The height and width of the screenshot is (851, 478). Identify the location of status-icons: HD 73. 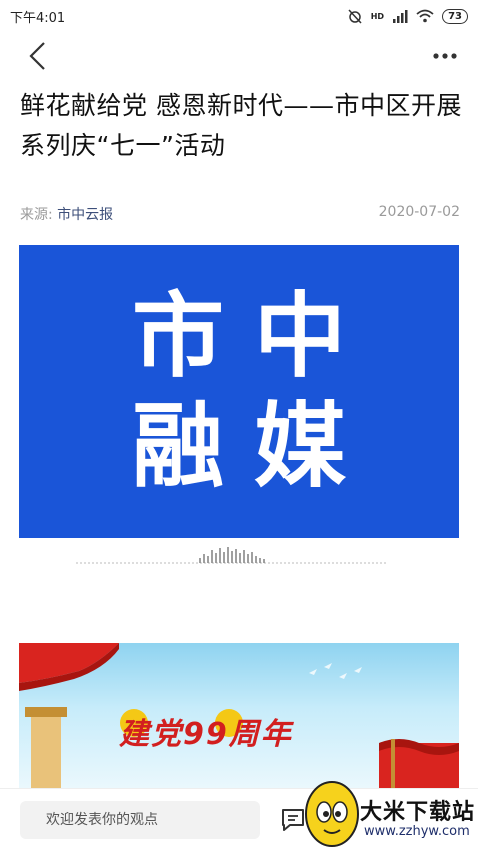
(407, 16).